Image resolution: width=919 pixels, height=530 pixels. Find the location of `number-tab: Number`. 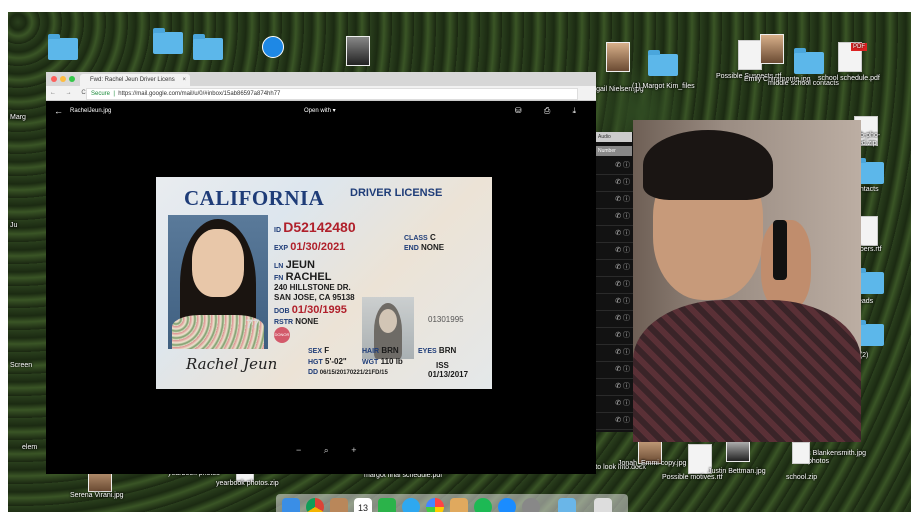

number-tab: Number is located at coordinates (614, 151).